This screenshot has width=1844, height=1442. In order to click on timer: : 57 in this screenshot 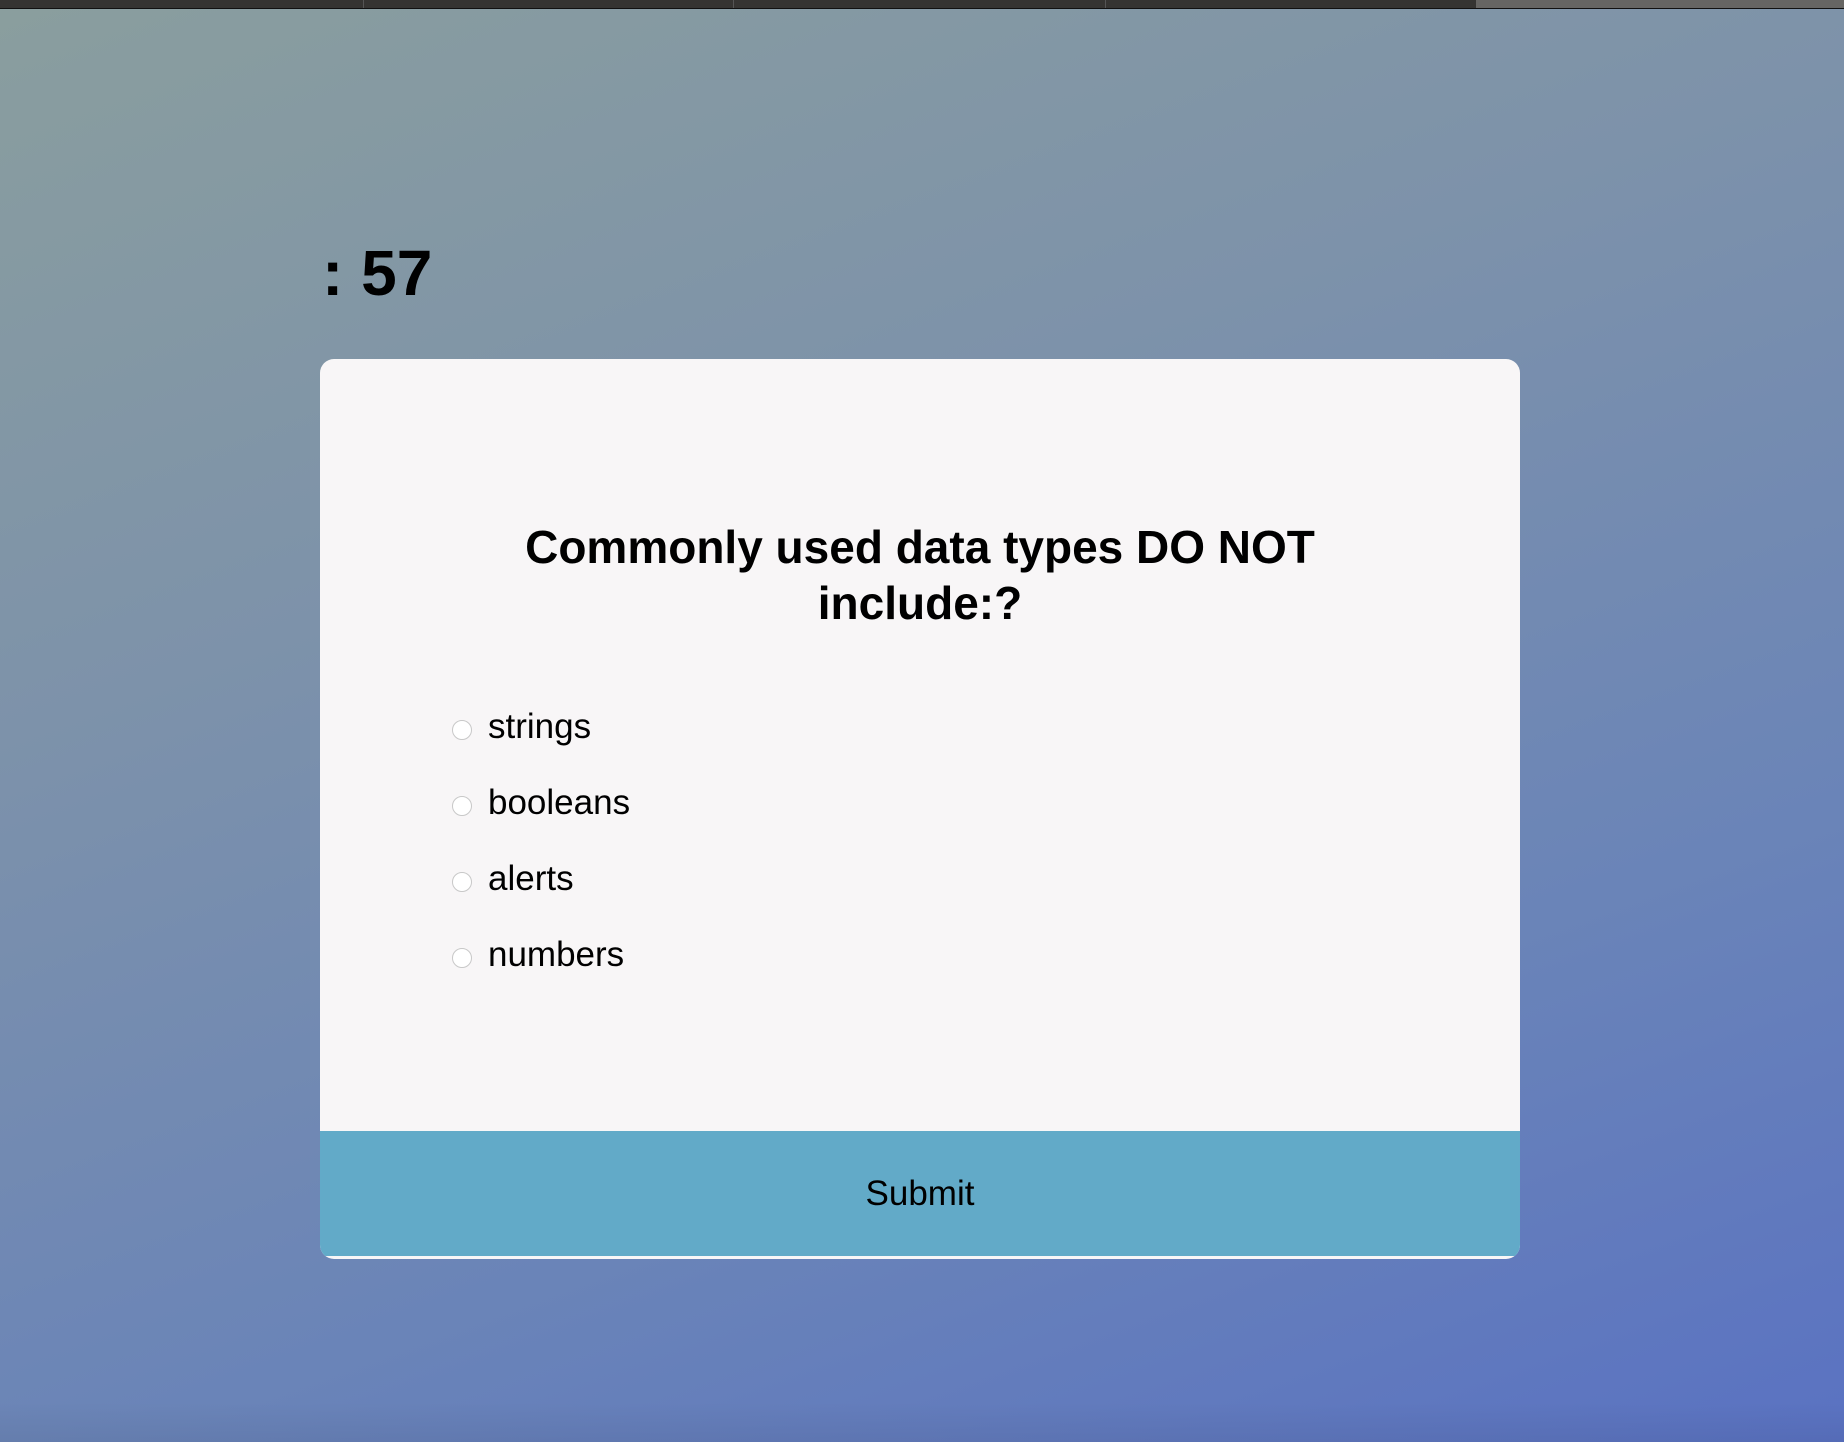, I will do `click(377, 273)`.